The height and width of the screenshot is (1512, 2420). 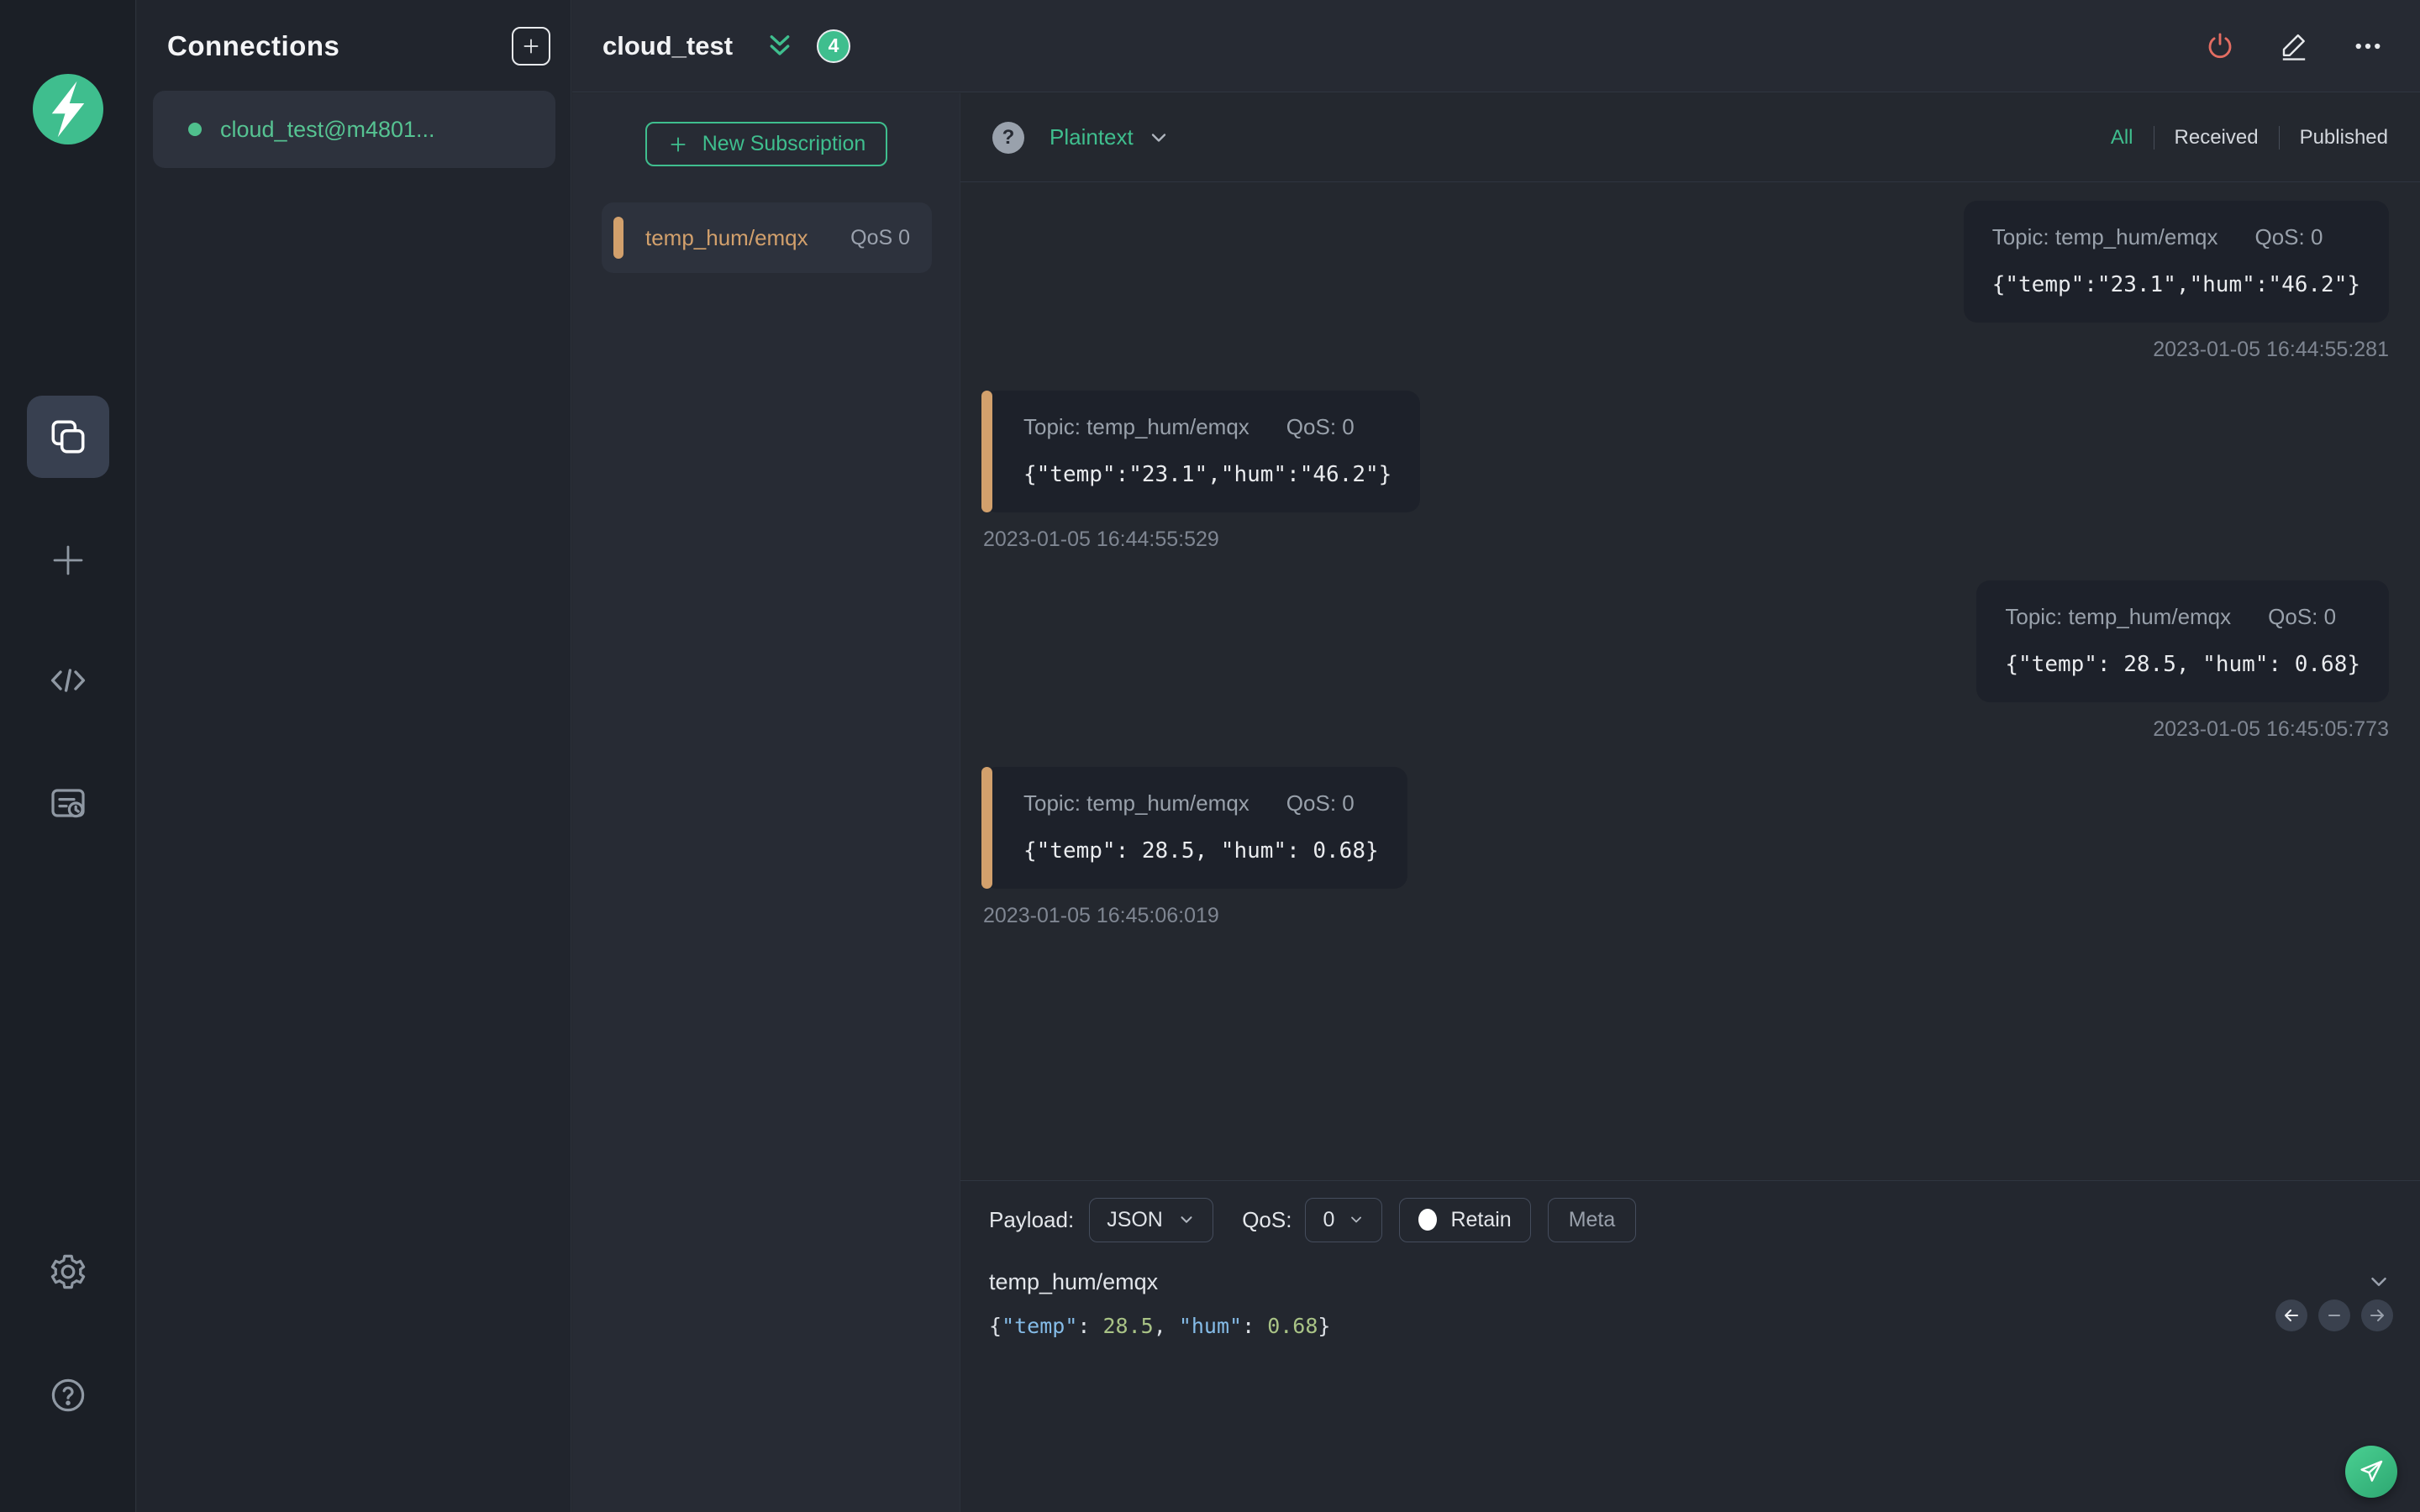 What do you see at coordinates (1690, 137) in the screenshot?
I see `messages-toolbar: ? Plaintext All Received Published` at bounding box center [1690, 137].